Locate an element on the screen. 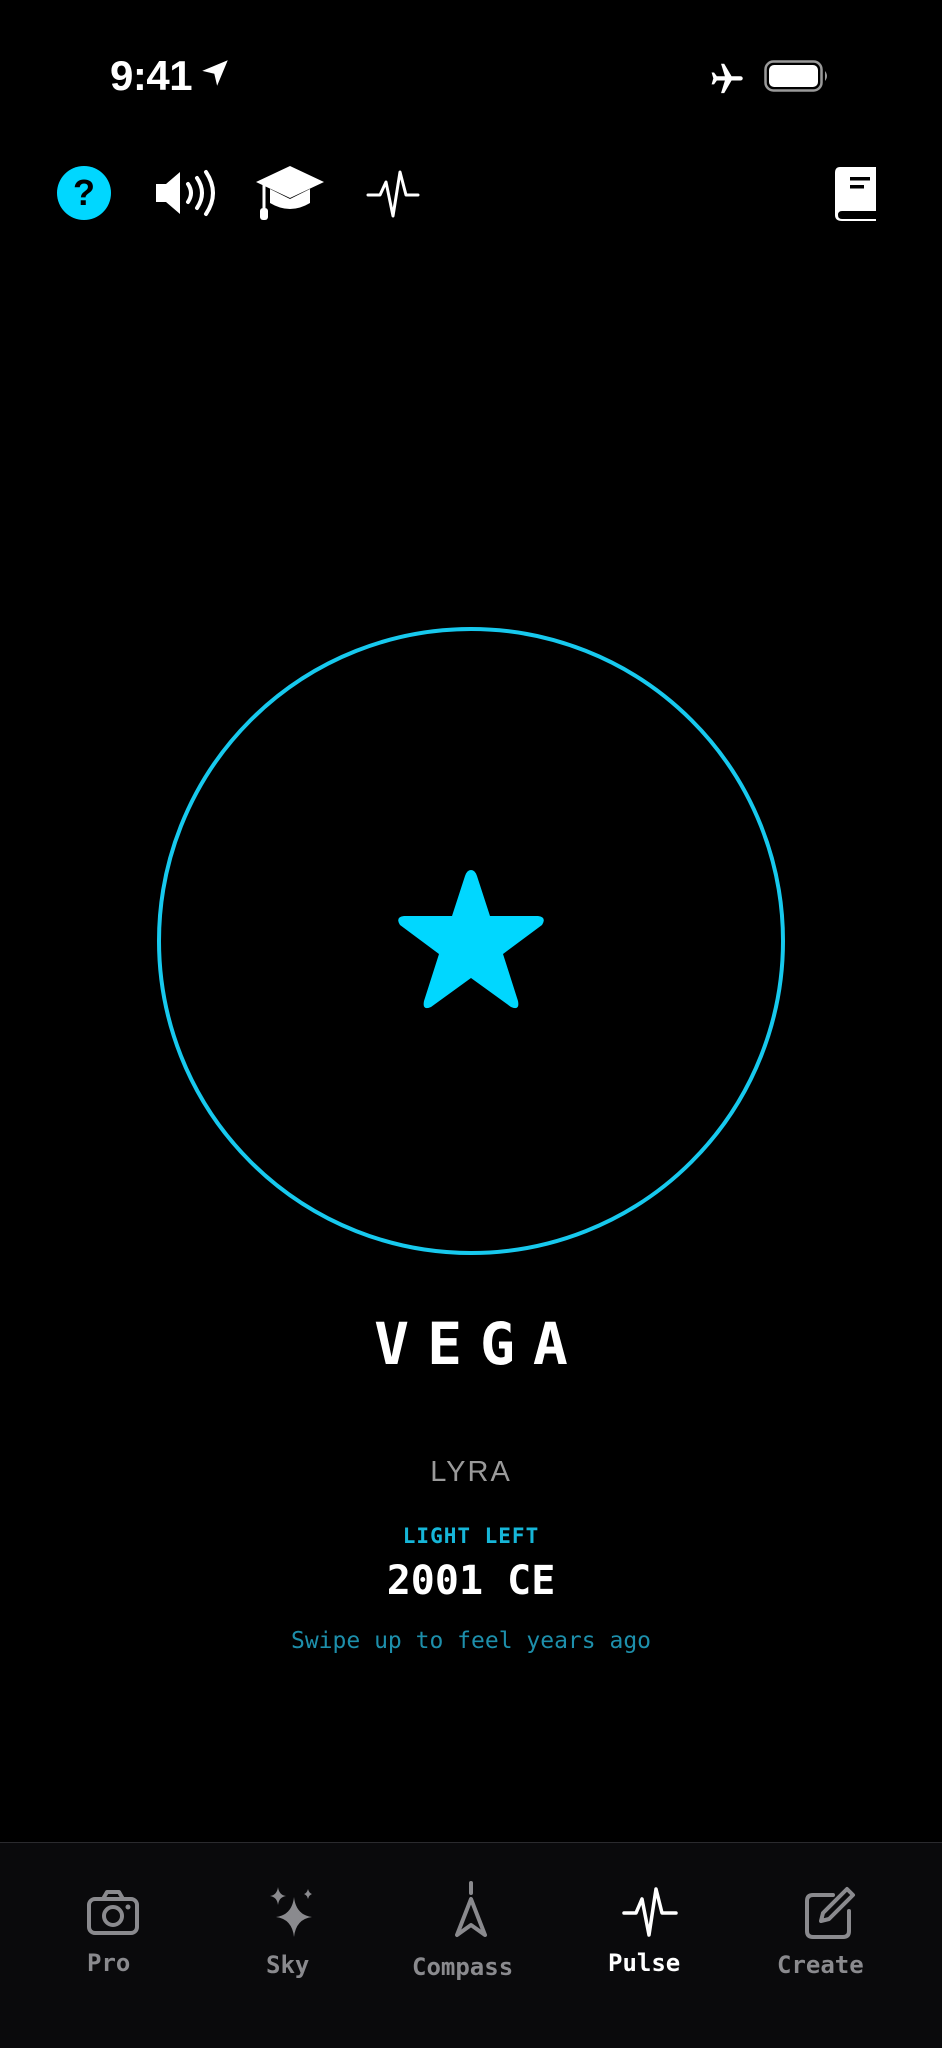  compass-icon is located at coordinates (471, 1909).